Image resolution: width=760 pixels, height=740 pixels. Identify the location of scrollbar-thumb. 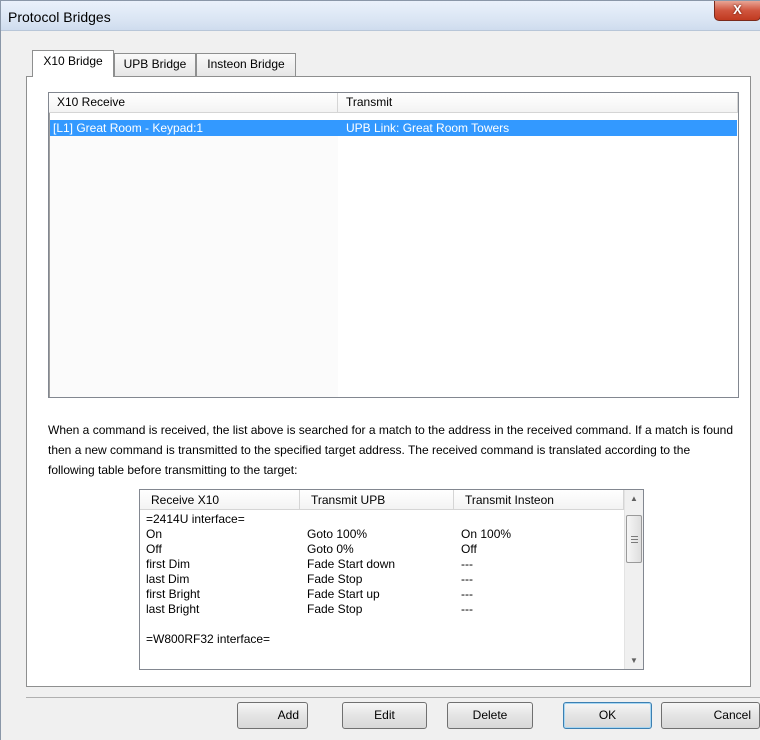
(634, 539).